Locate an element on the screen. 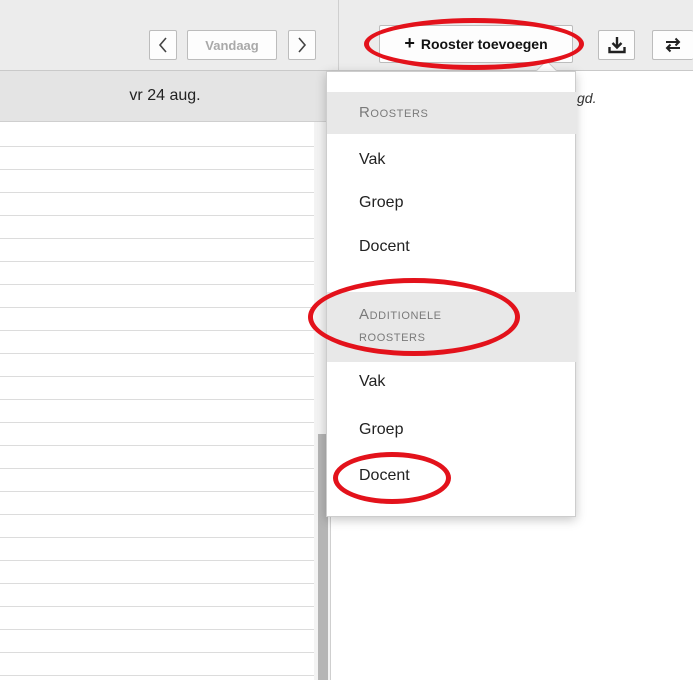 Image resolution: width=693 pixels, height=680 pixels. previous-button is located at coordinates (163, 45).